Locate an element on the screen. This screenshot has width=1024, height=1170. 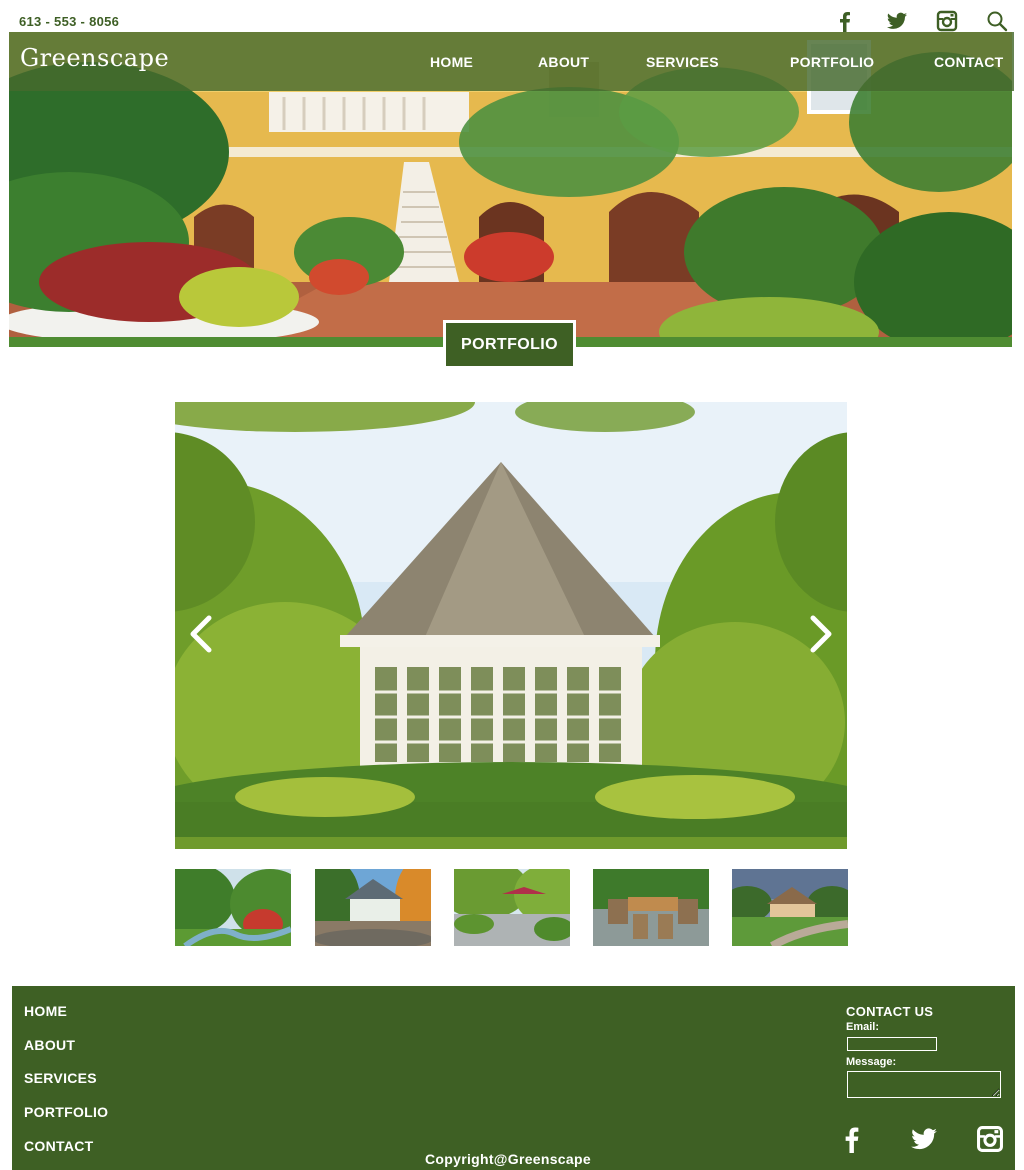
nav-about: ABOUT is located at coordinates (563, 62).